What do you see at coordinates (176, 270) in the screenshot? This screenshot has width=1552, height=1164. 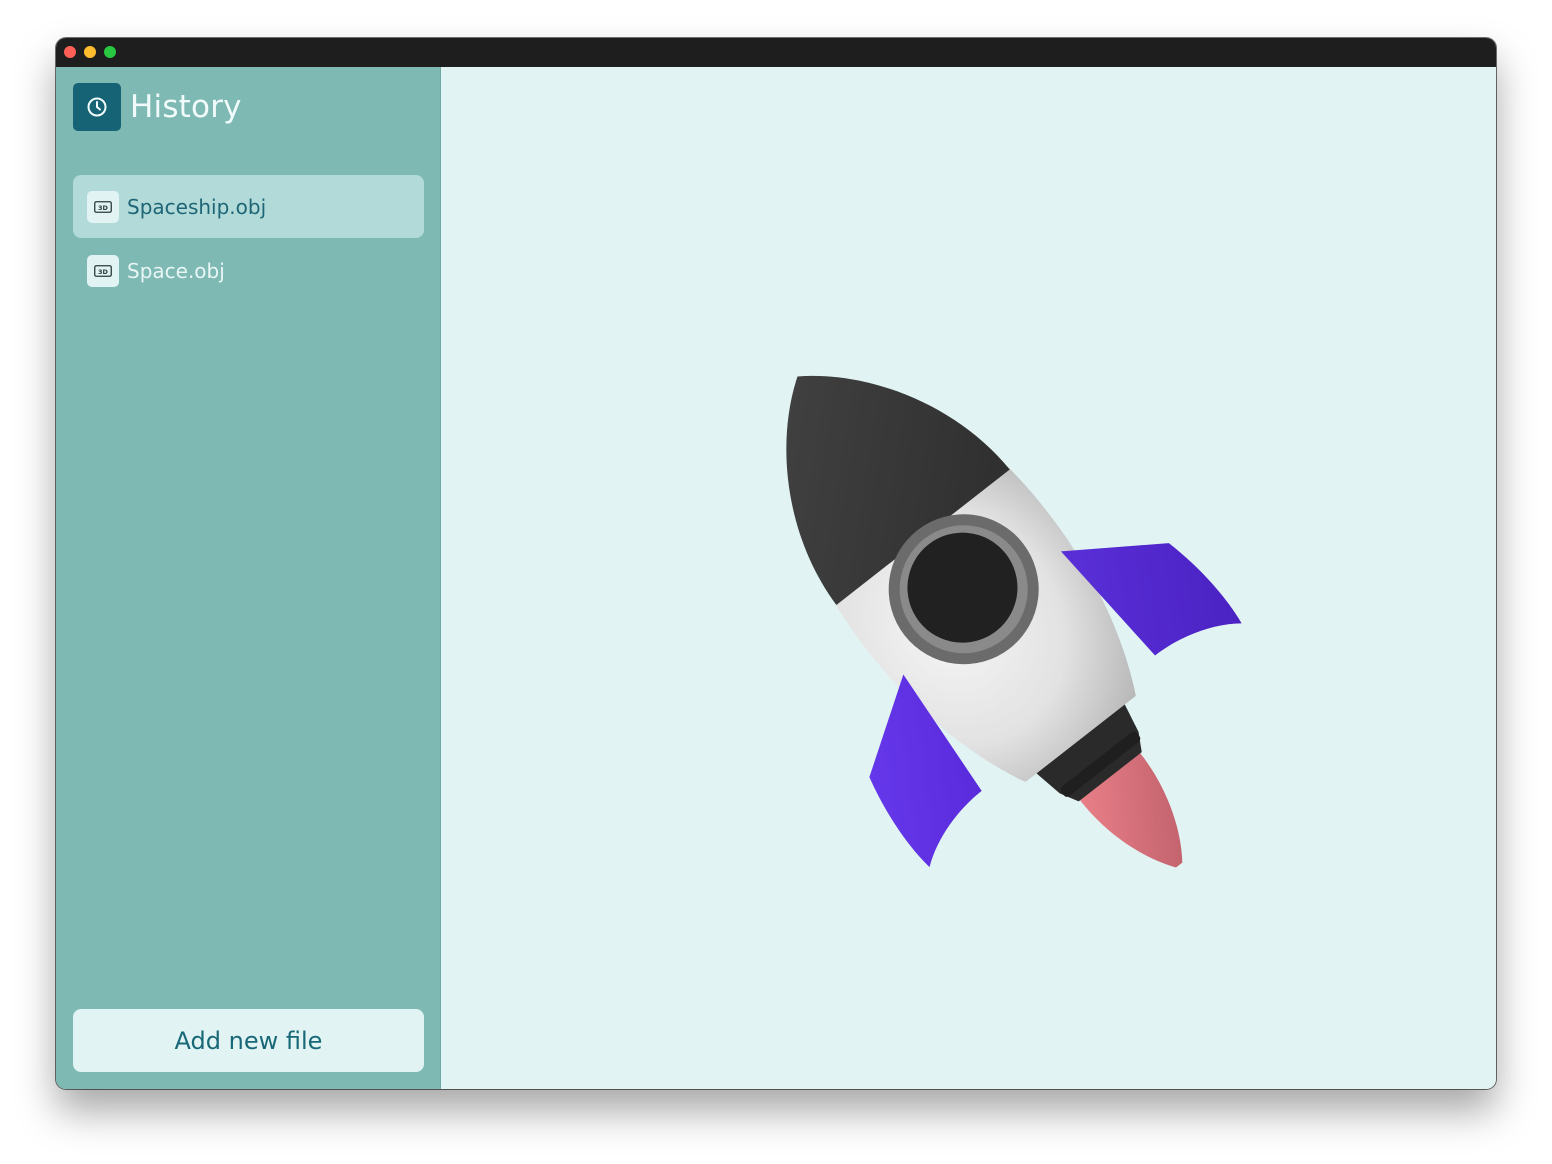 I see `file-item-label: Space.obj` at bounding box center [176, 270].